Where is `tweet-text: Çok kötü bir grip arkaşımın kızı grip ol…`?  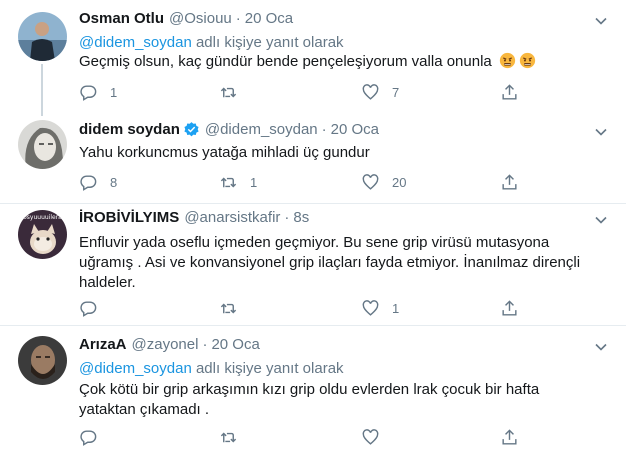 tweet-text: Çok kötü bir grip arkaşımın kızı grip ol… is located at coordinates (309, 399).